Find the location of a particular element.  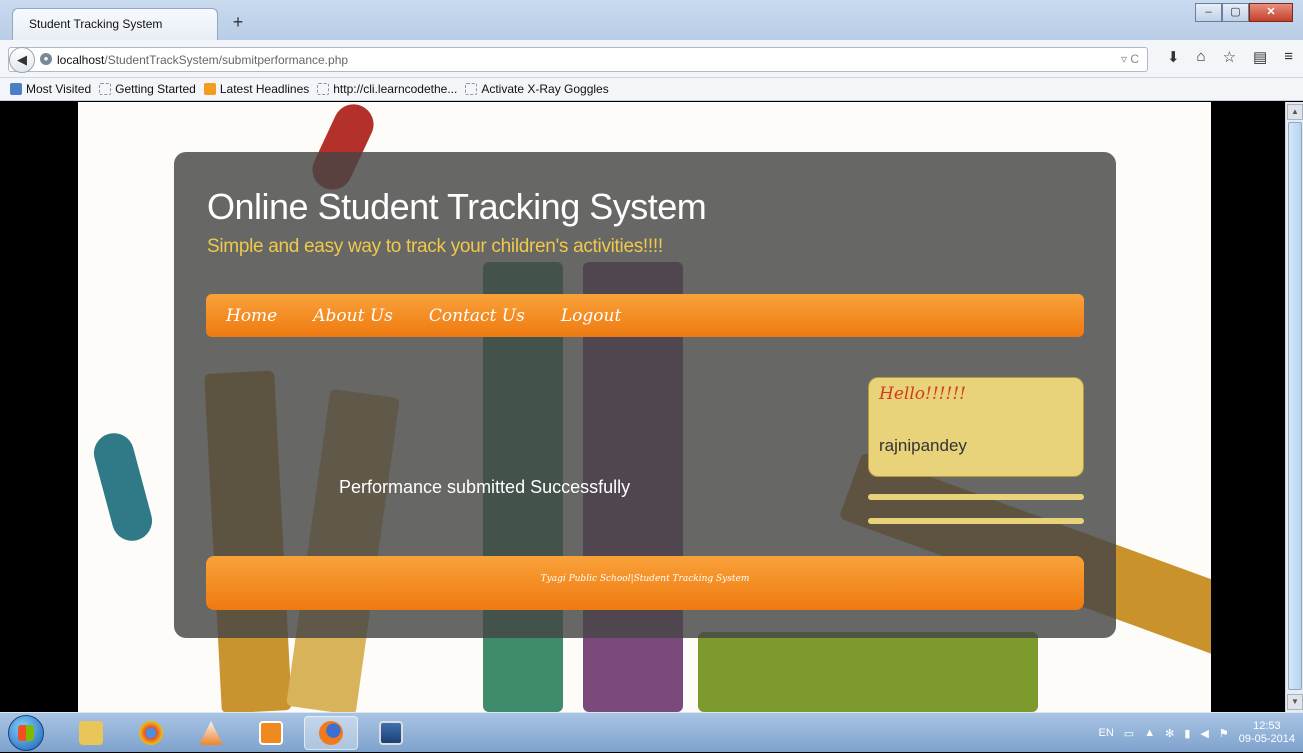

menu-icon: ≡ is located at coordinates (1288, 57).